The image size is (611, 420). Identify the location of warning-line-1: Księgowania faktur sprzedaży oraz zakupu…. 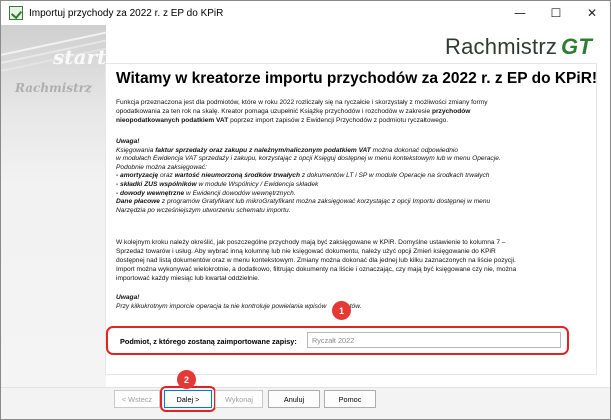
(287, 150).